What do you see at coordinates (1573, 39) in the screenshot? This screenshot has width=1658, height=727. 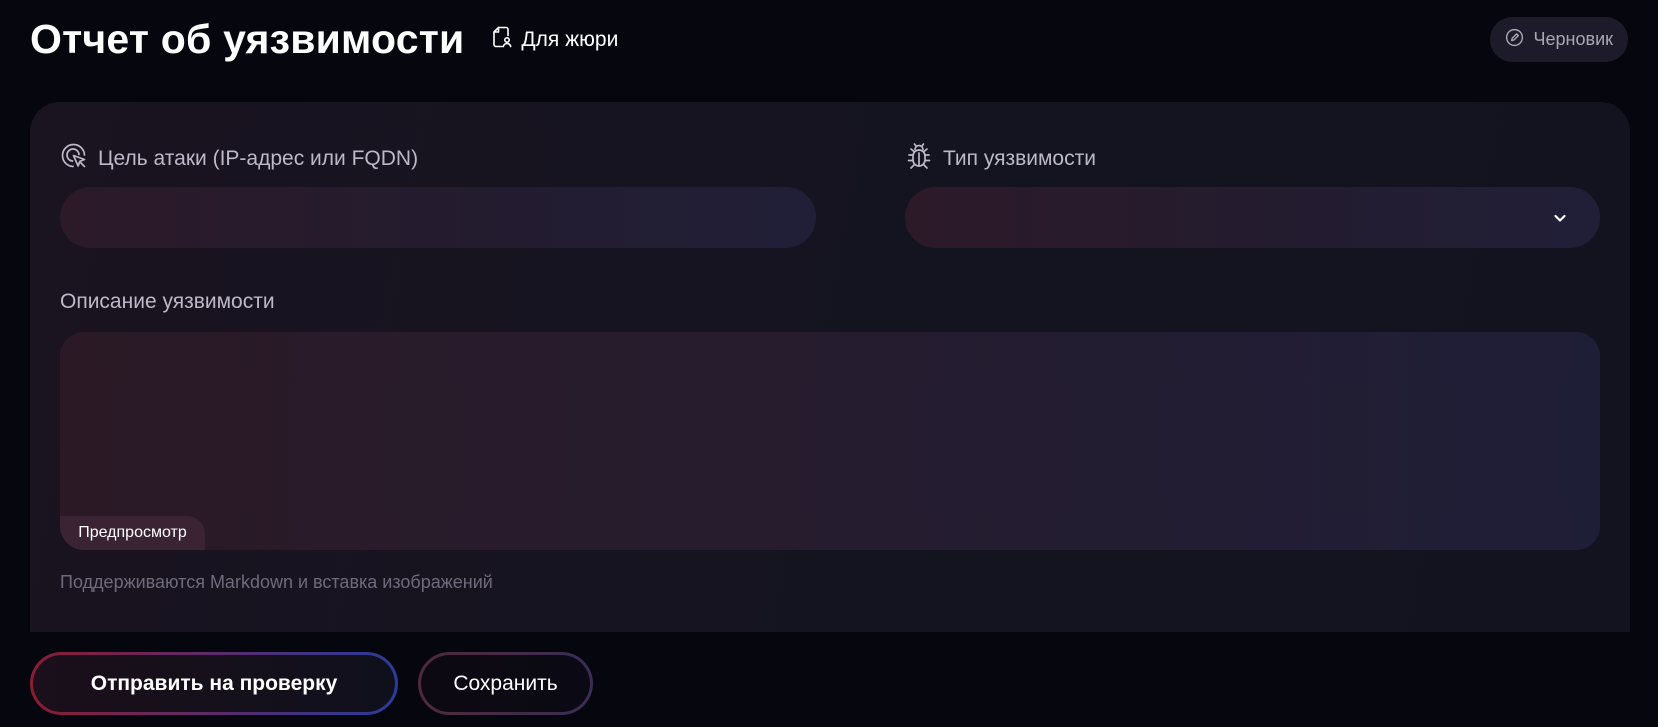 I see `status-label: Черновик` at bounding box center [1573, 39].